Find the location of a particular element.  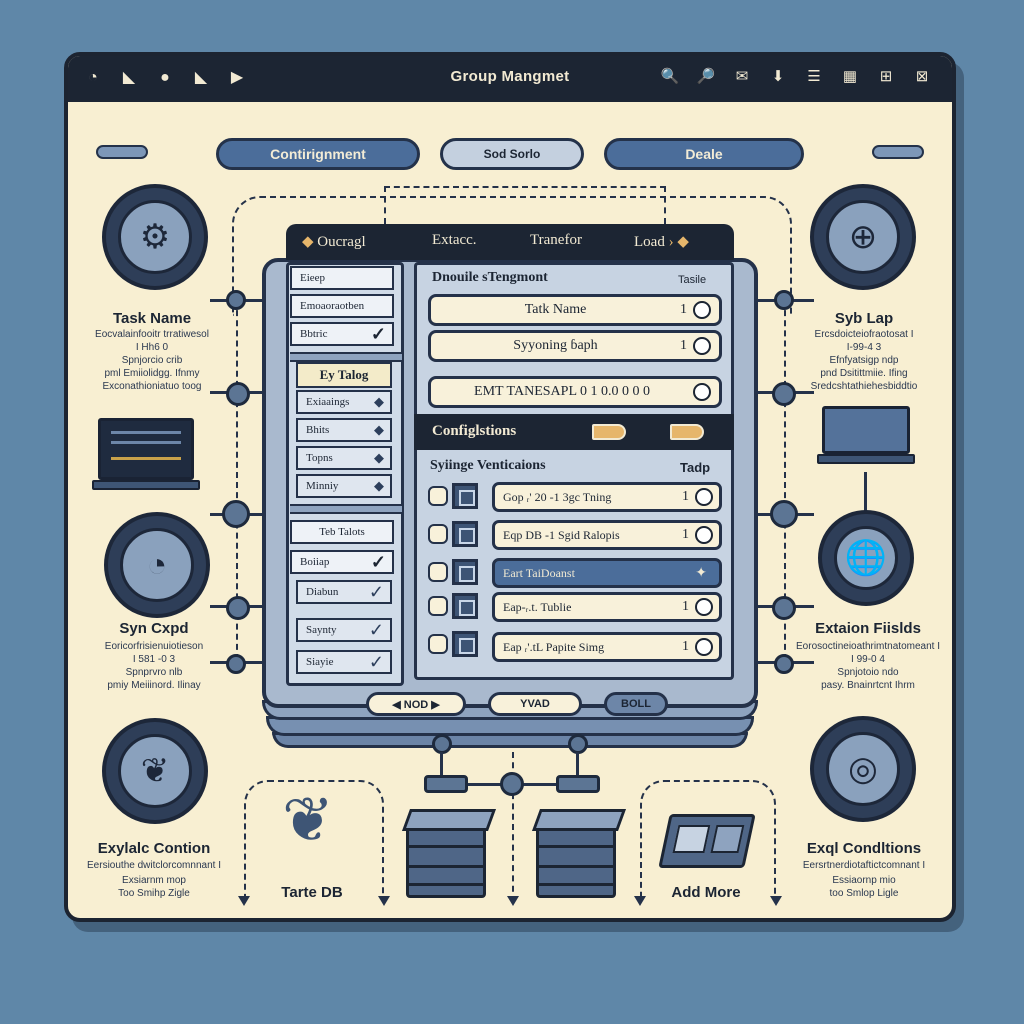

nav-item: Emoaoraotben is located at coordinates (342, 306).